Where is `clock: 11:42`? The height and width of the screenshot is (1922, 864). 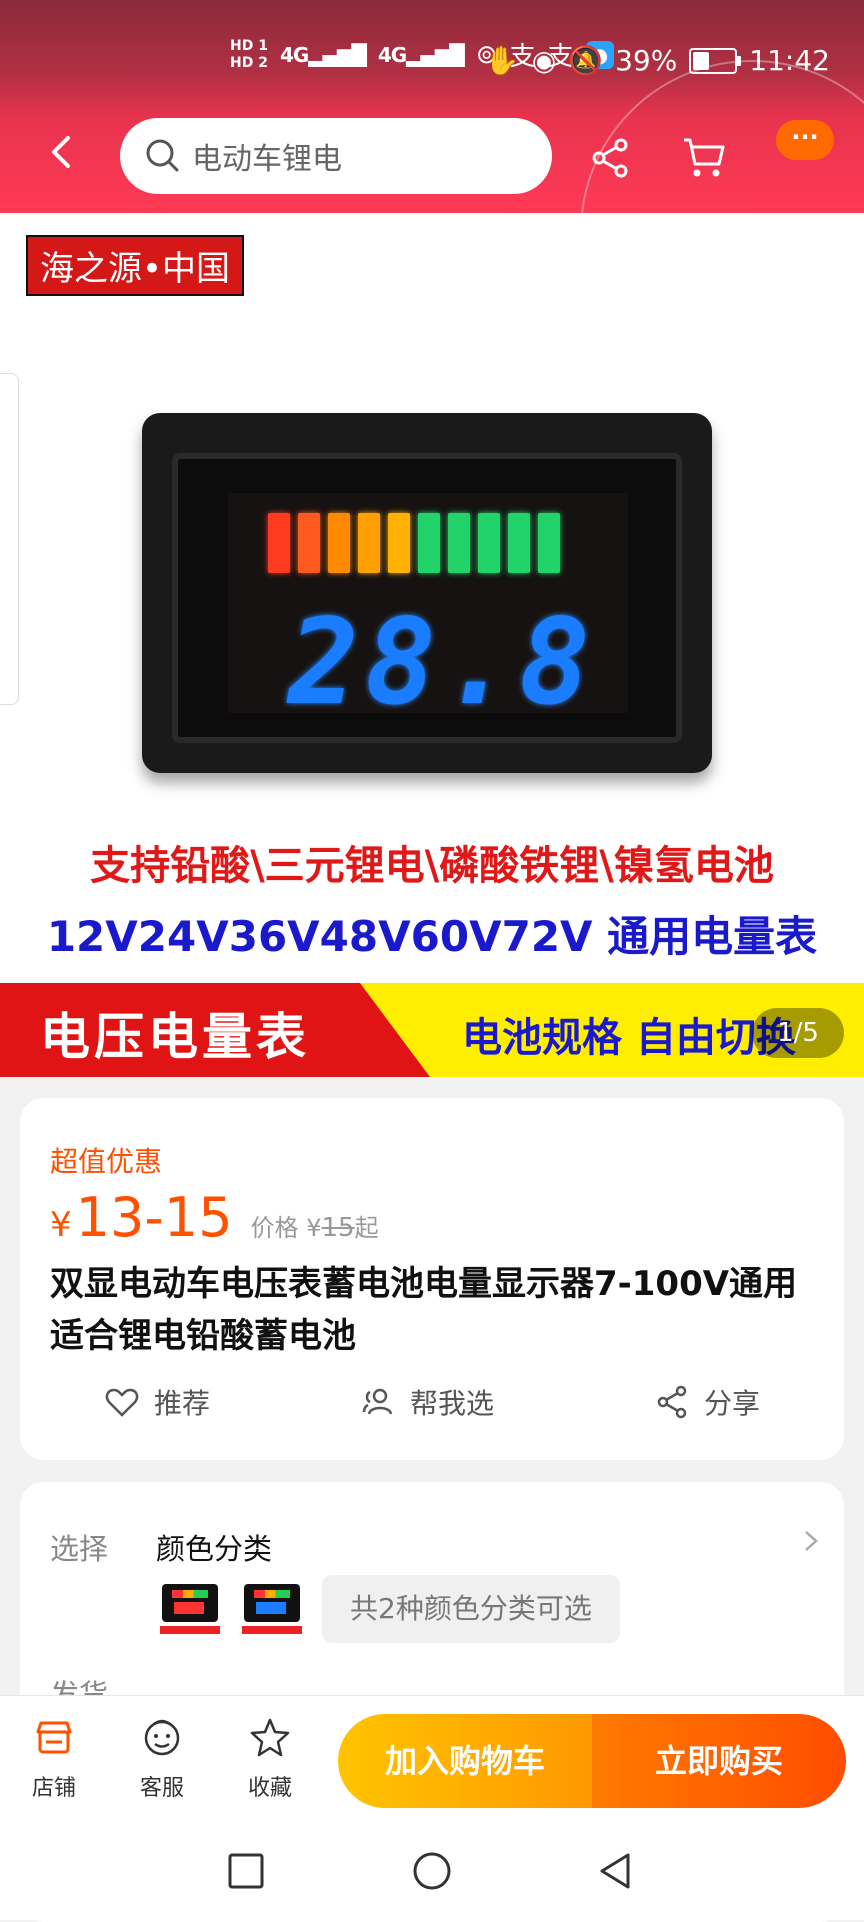 clock: 11:42 is located at coordinates (789, 60).